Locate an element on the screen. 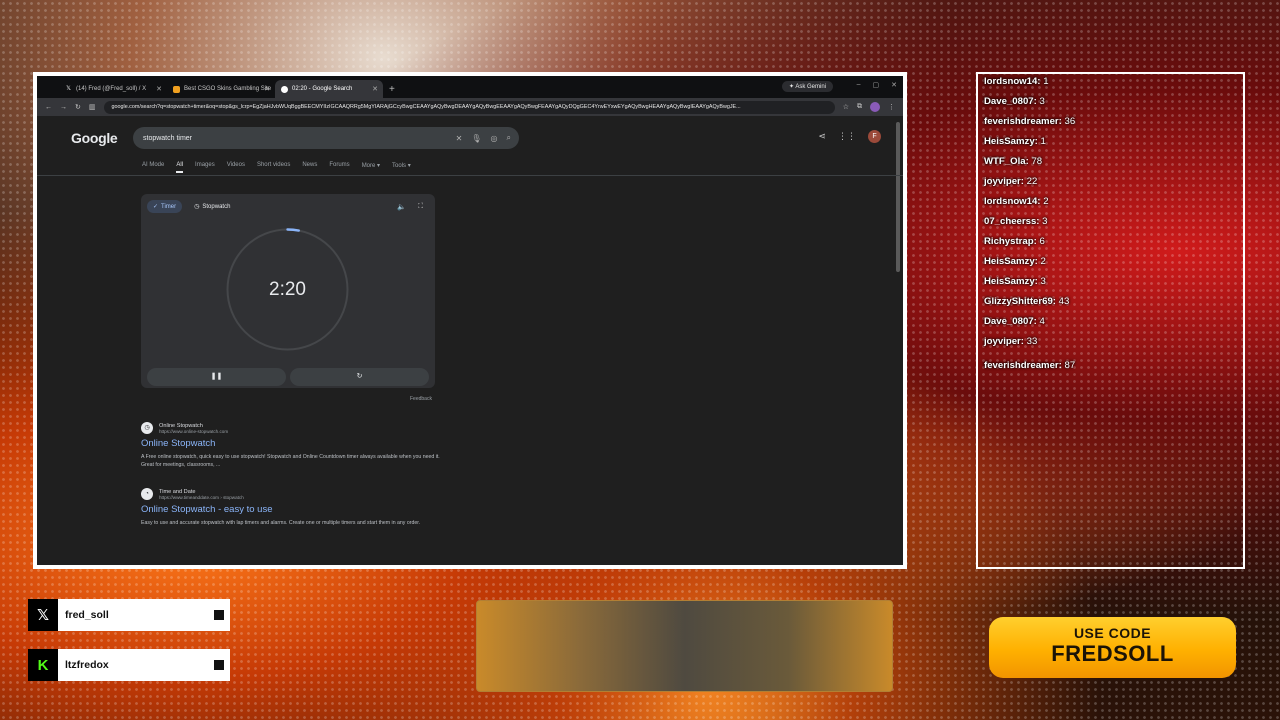 This screenshot has height=720, width=1280. chat-message: HeisSamzy: 3 is located at coordinates (1015, 281).